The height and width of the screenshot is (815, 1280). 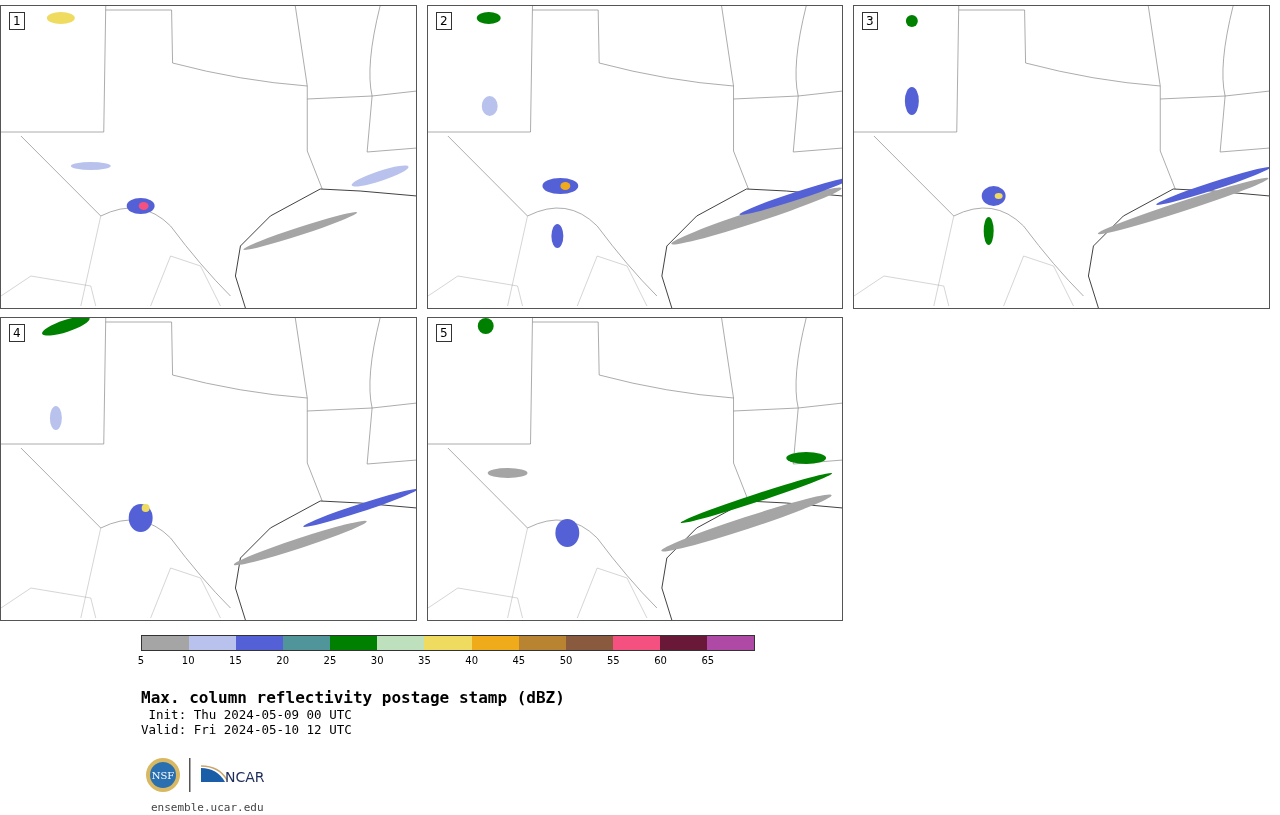 I want to click on scale-tick-label: 5, so click(x=141, y=660).